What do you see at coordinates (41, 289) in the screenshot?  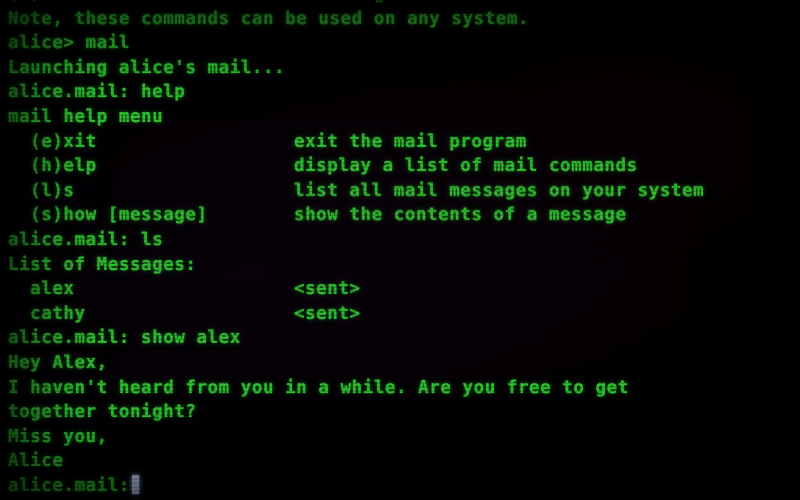 I see `message-sender-alex: alex` at bounding box center [41, 289].